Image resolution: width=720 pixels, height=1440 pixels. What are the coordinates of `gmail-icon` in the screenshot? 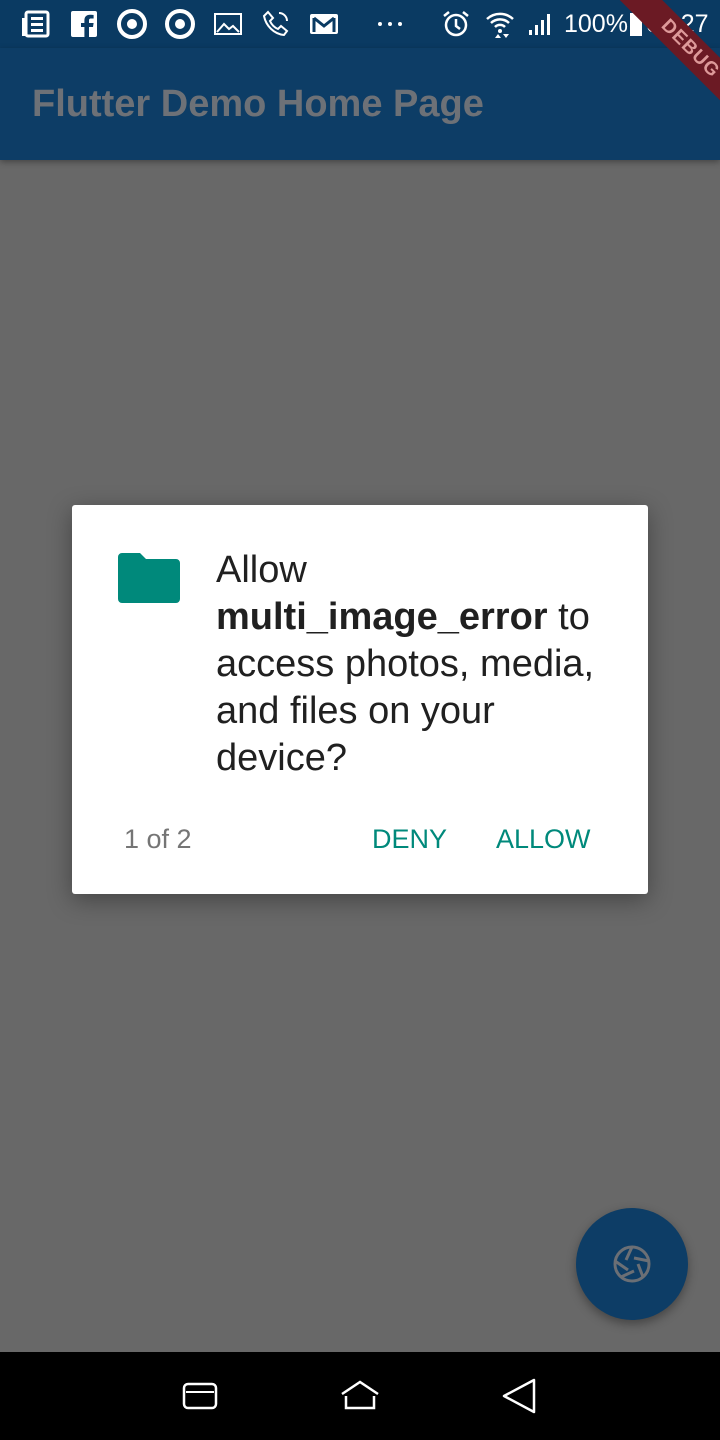 It's located at (324, 24).